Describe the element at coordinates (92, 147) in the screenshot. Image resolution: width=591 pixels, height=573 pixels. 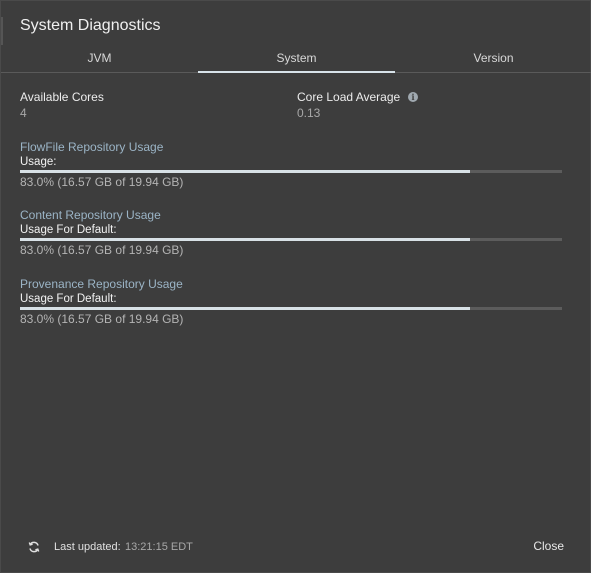
I see `repo-title: FlowFile Repository Usage` at that location.